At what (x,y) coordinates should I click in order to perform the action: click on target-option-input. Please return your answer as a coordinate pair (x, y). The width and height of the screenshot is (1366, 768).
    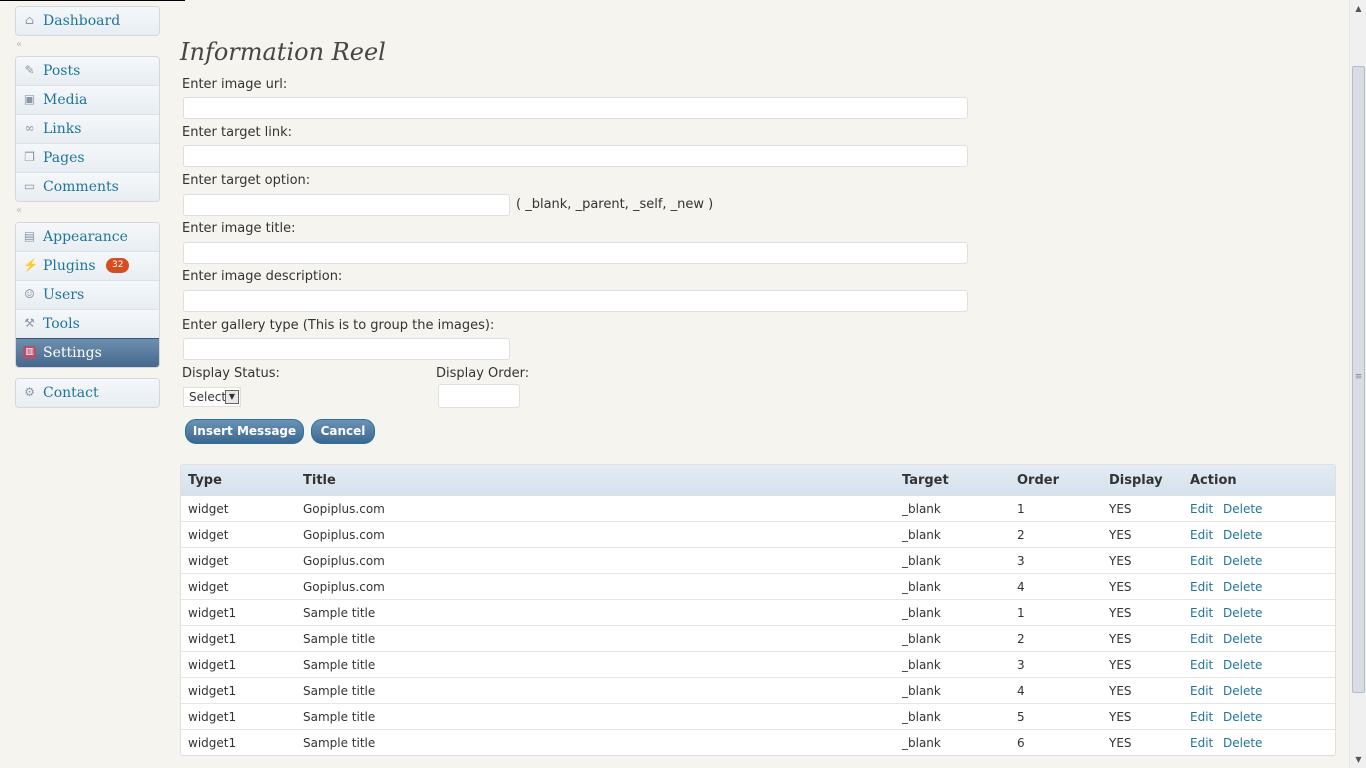
    Looking at the image, I should click on (346, 205).